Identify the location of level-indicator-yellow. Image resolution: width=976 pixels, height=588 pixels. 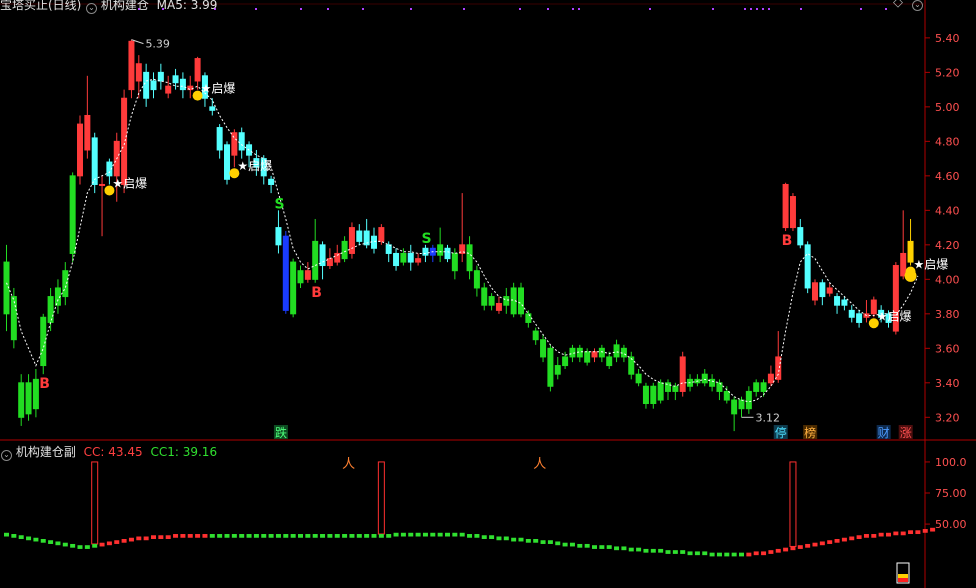
(903, 576).